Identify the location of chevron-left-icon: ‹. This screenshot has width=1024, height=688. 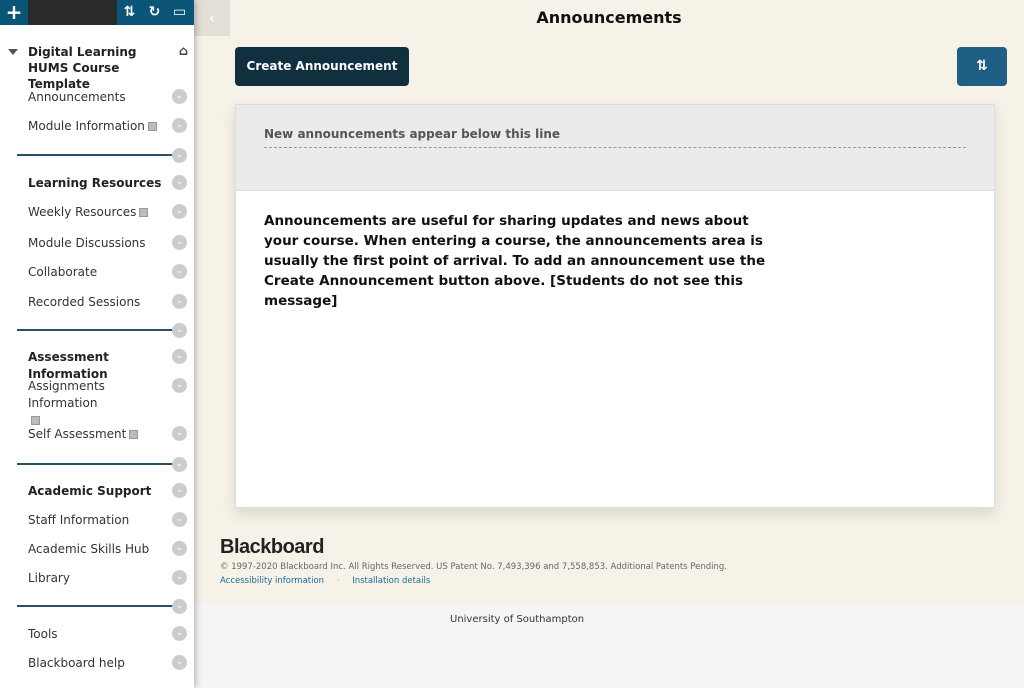
(212, 17).